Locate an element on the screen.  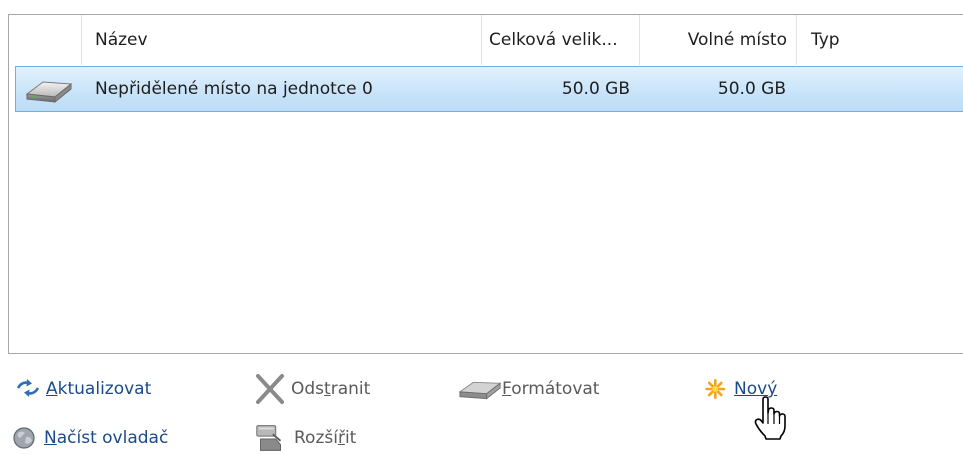
delete-x-icon is located at coordinates (270, 389).